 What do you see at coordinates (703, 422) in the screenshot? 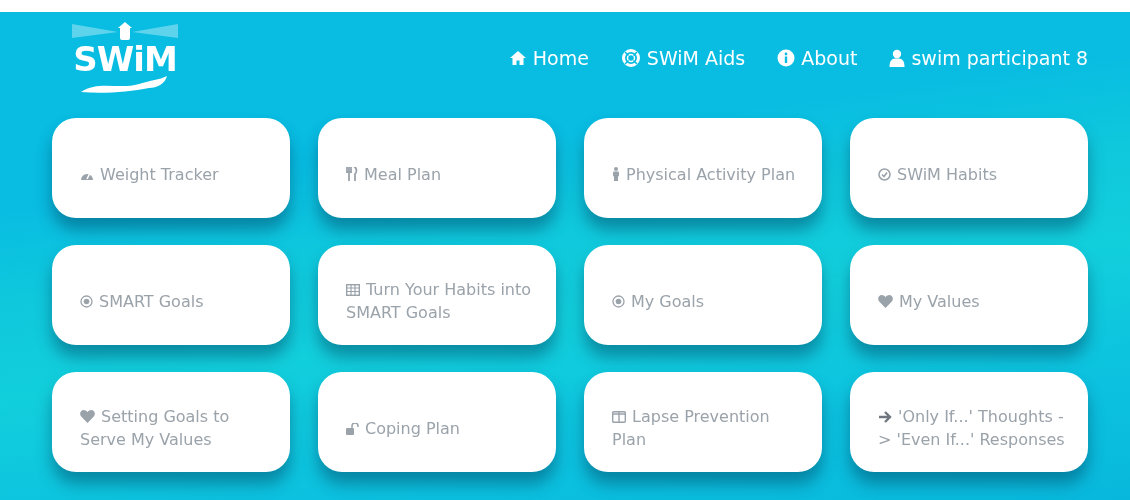
I see `tile-button: Lapse Prevention Plan` at bounding box center [703, 422].